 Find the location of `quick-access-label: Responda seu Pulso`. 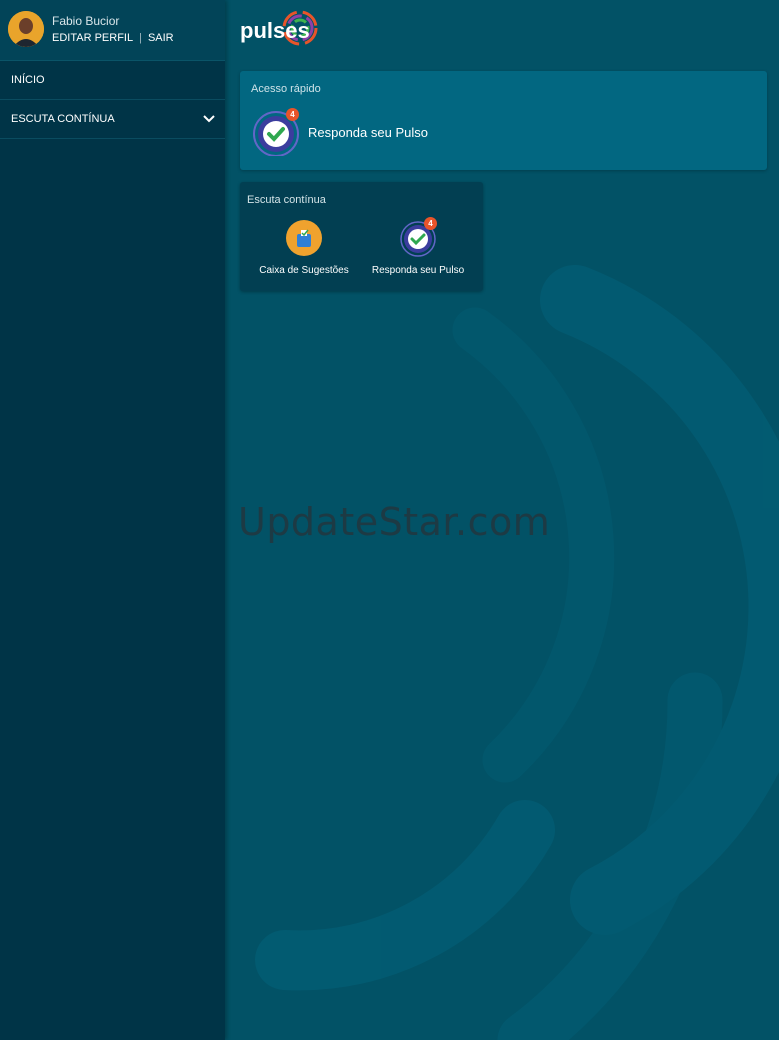

quick-access-label: Responda seu Pulso is located at coordinates (368, 132).